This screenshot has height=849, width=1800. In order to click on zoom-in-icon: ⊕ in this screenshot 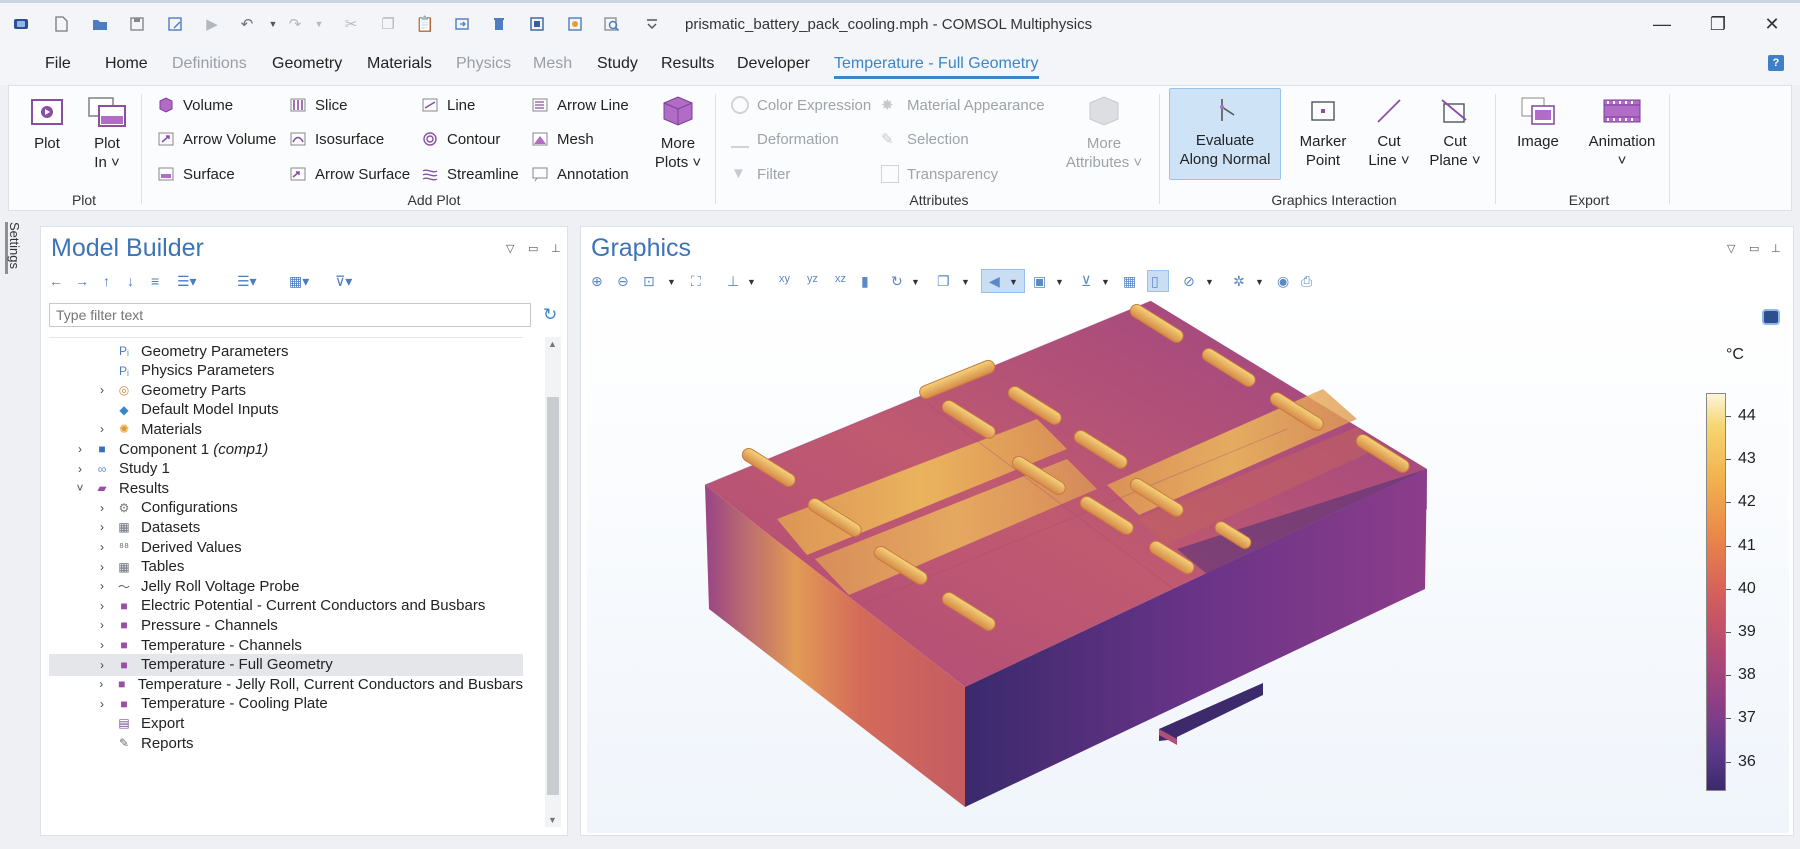, I will do `click(597, 281)`.